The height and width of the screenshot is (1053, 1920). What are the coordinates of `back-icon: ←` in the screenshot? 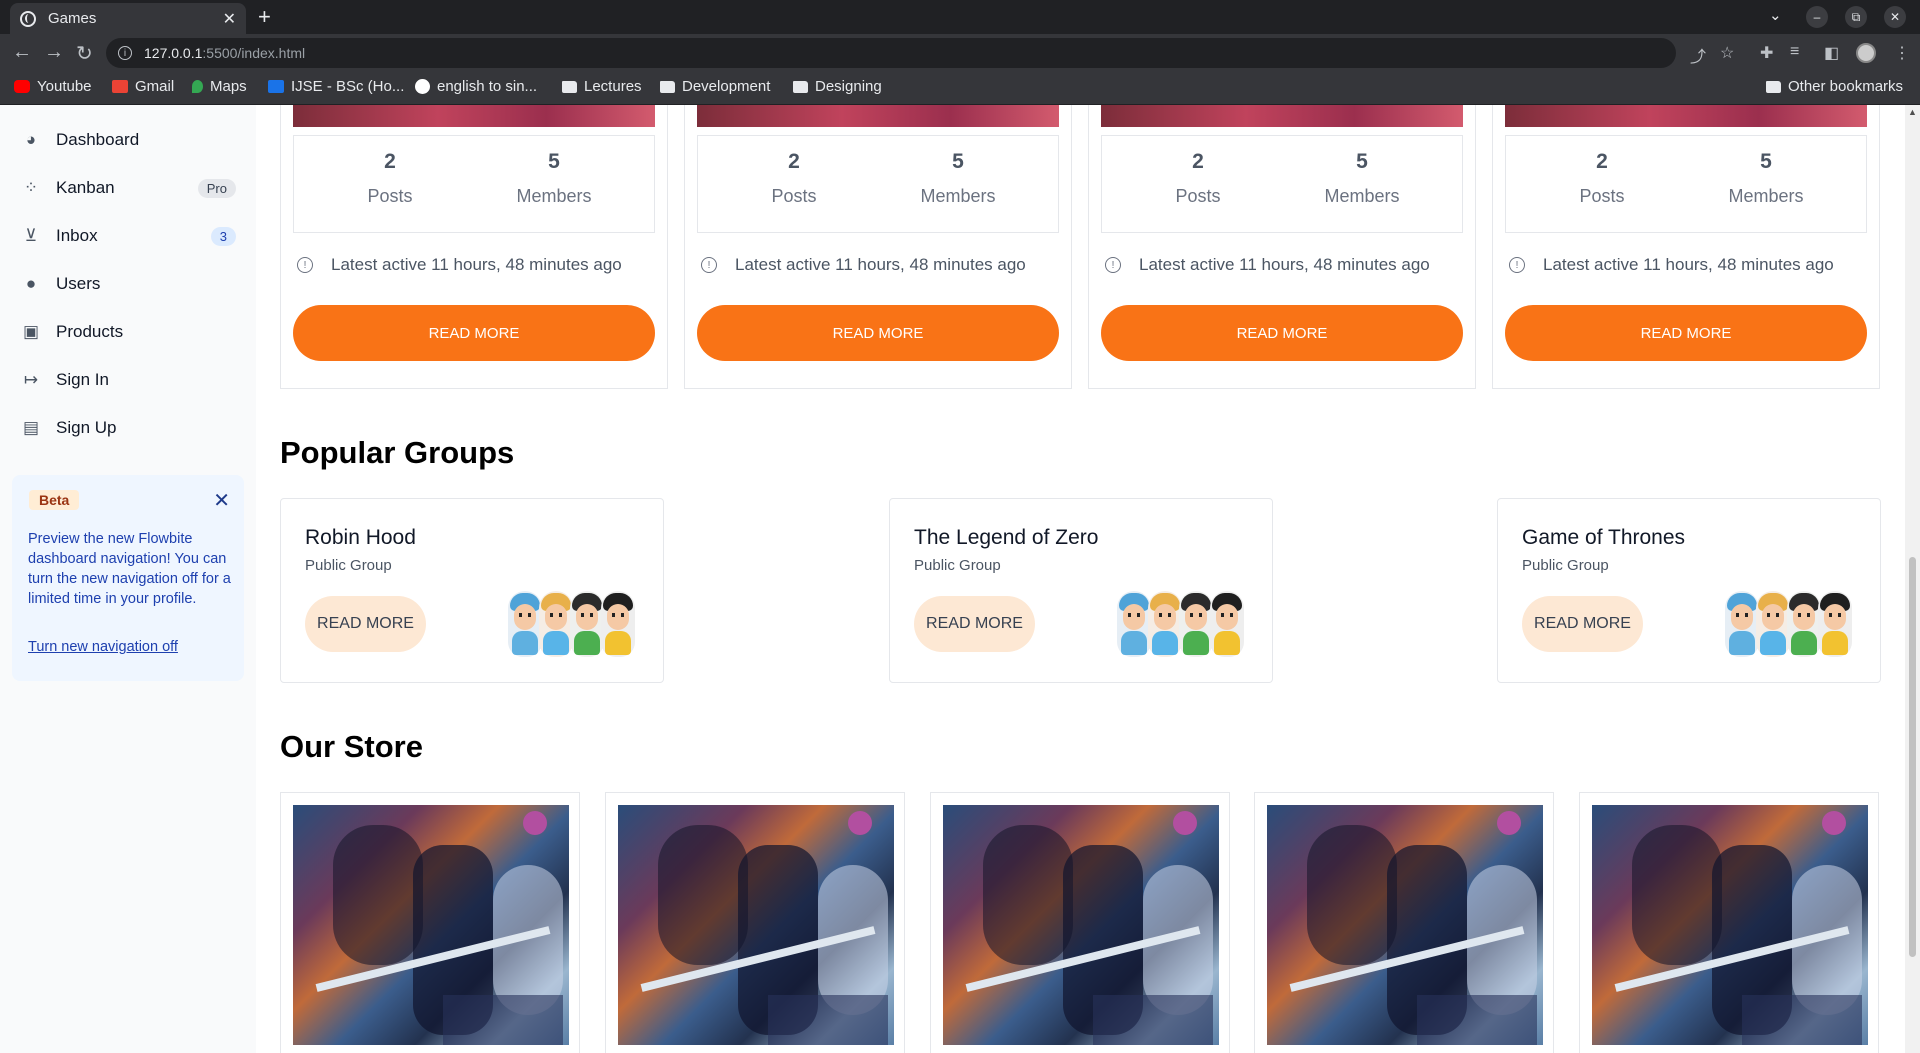 It's located at (22, 52).